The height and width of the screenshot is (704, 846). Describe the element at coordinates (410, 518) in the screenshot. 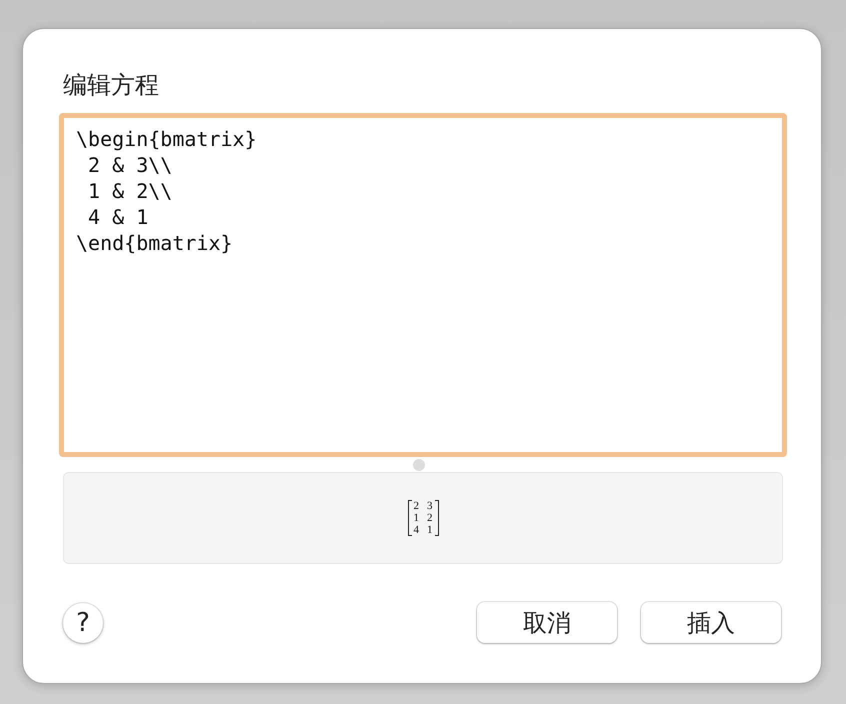

I see `left-bracket` at that location.